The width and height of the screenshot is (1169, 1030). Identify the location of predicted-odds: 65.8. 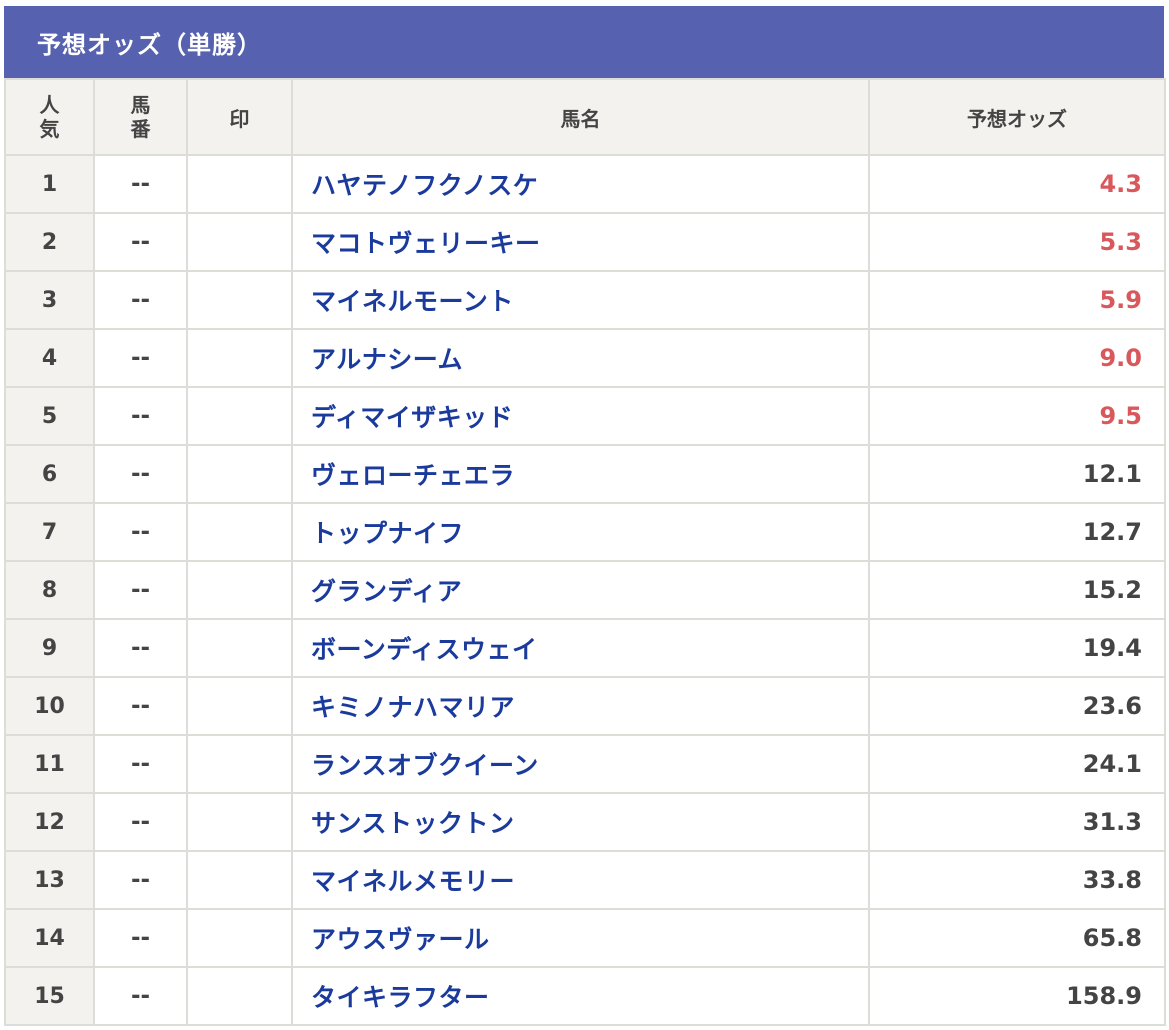
(1017, 938).